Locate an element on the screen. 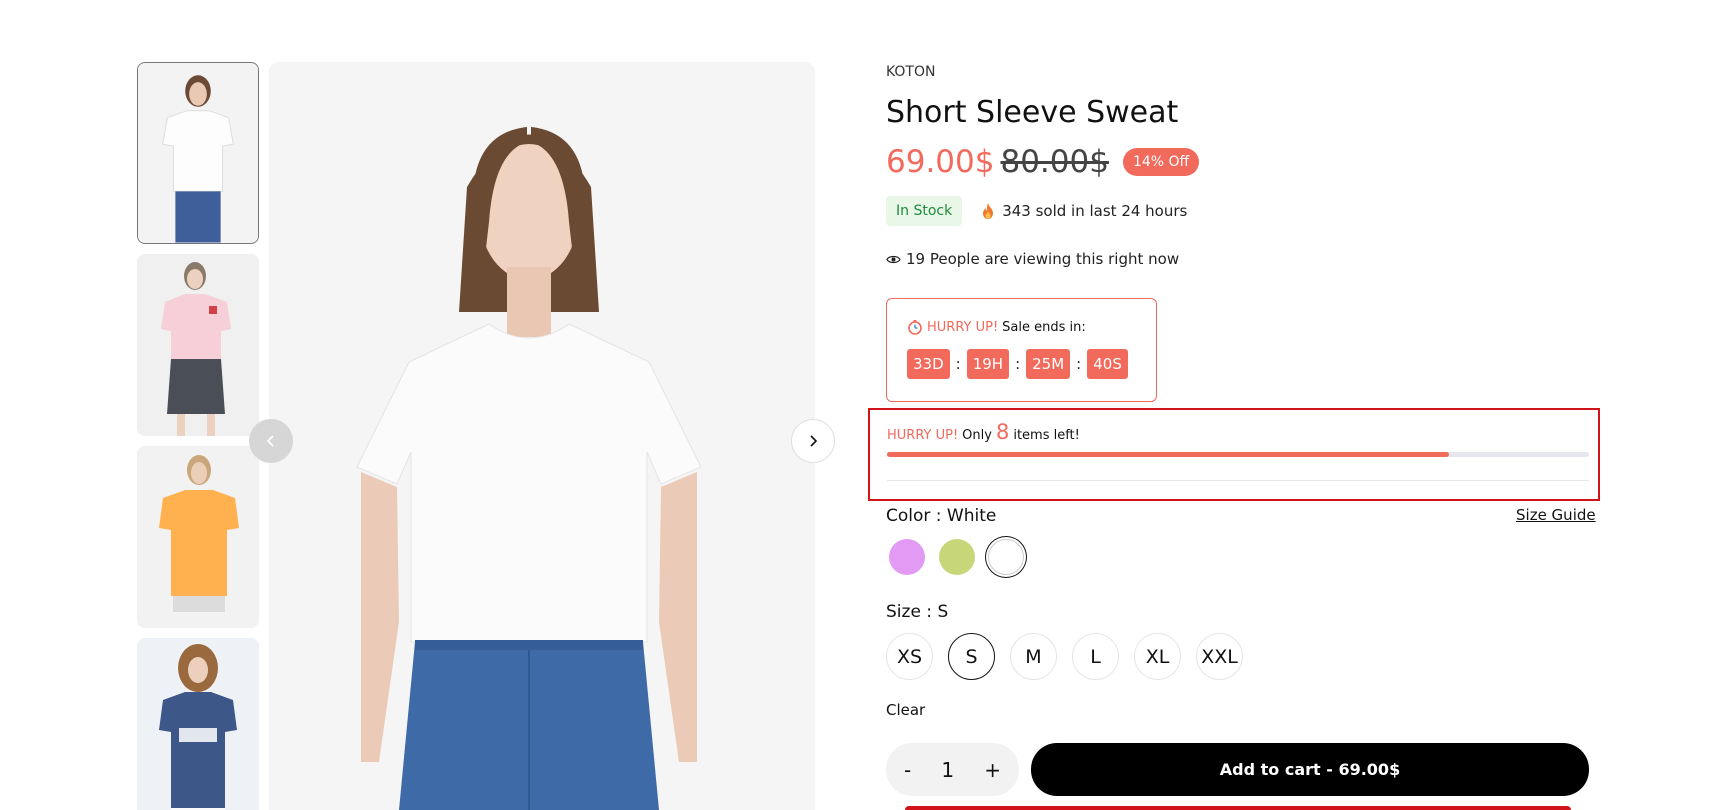 The height and width of the screenshot is (810, 1720). countdown-timer: 33D : 19H : 25M : 40S is located at coordinates (1017, 364).